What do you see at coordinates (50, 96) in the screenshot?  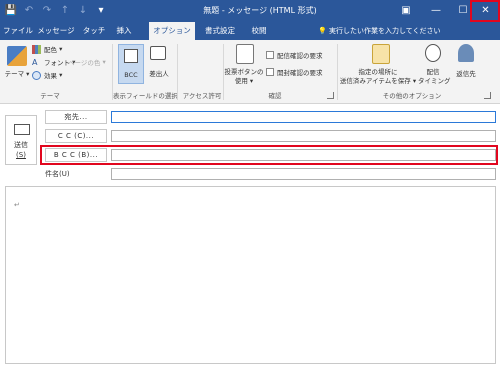 I see `theme-group-label: テーマ` at bounding box center [50, 96].